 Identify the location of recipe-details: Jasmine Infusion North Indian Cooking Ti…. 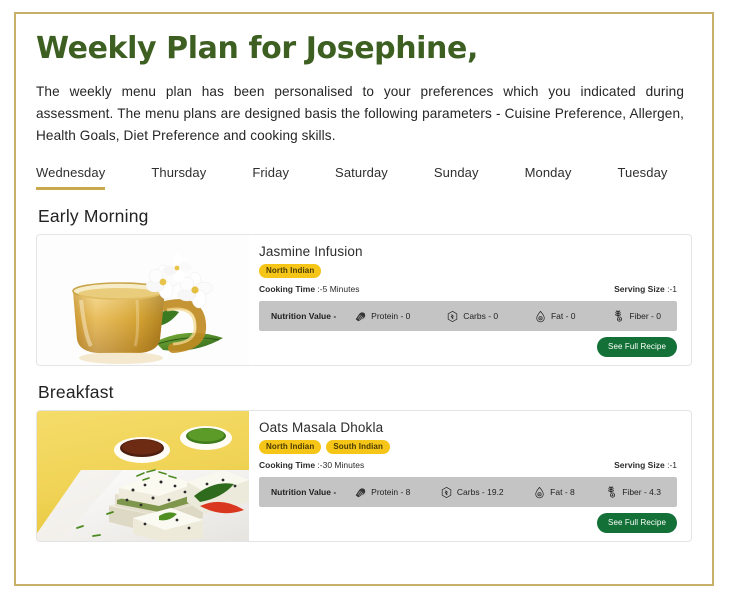
(470, 300).